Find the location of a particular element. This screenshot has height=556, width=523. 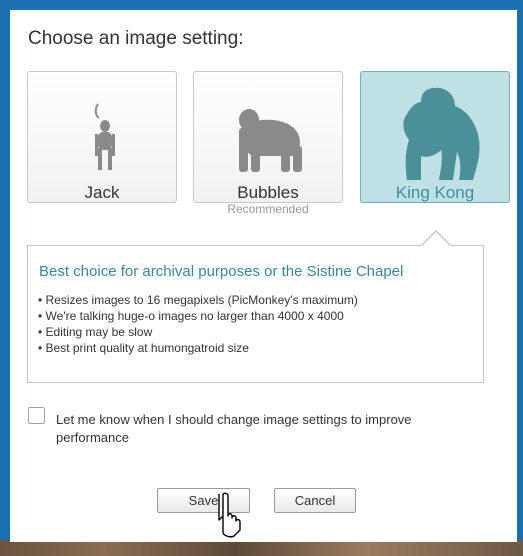

notify-checkbox is located at coordinates (36, 415).